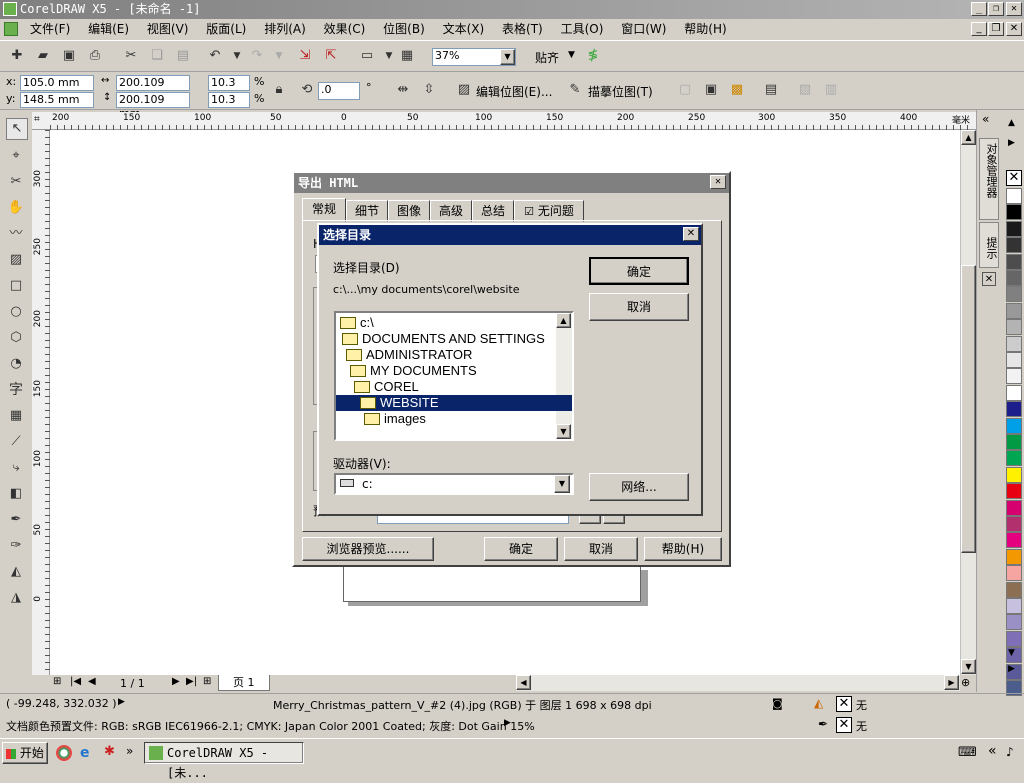 This screenshot has width=1024, height=783. What do you see at coordinates (16, 234) in the screenshot?
I see `freehand-tool-icon: 〰` at bounding box center [16, 234].